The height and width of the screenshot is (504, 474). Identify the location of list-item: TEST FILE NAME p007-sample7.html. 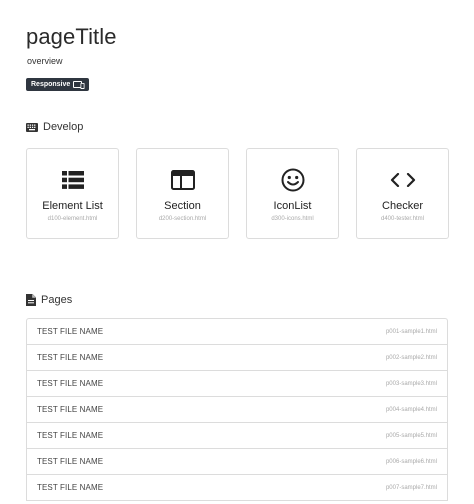
(237, 488).